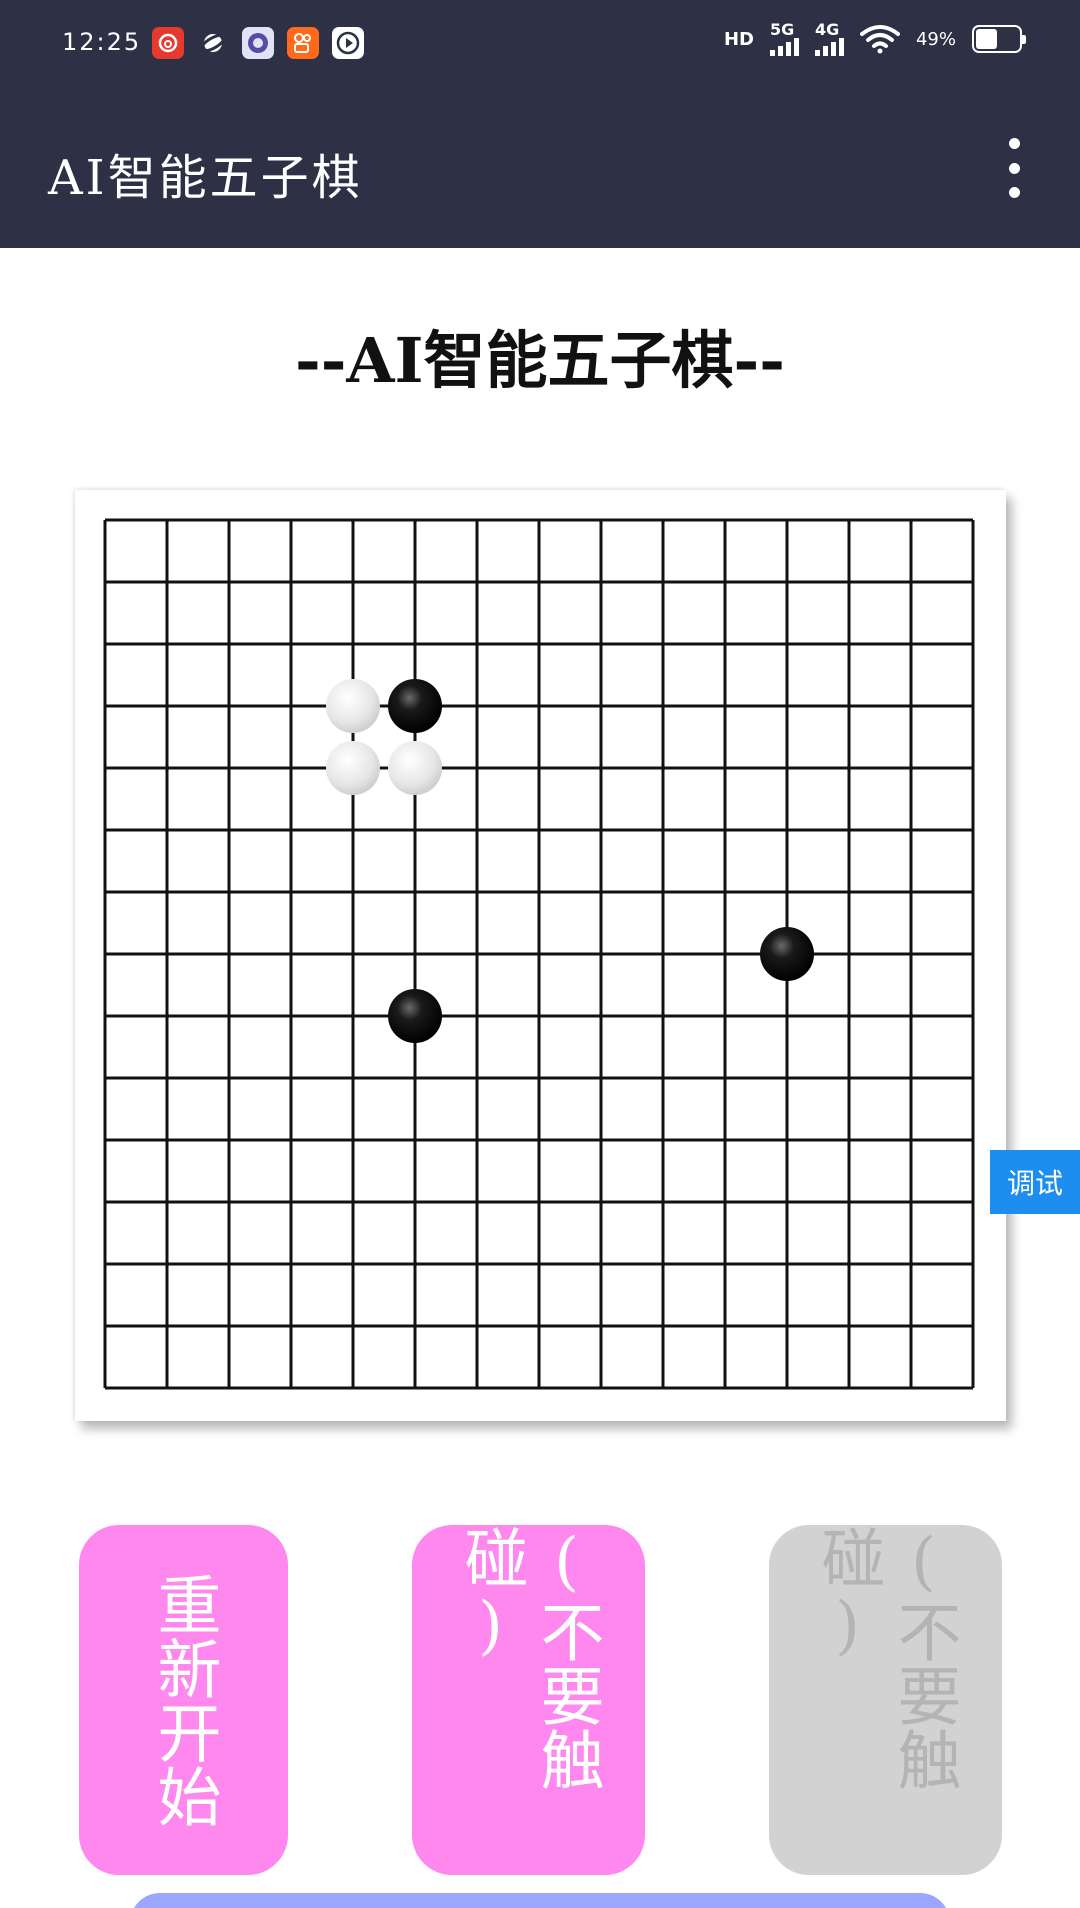  I want to click on bottom-button-partial, so click(540, 1900).